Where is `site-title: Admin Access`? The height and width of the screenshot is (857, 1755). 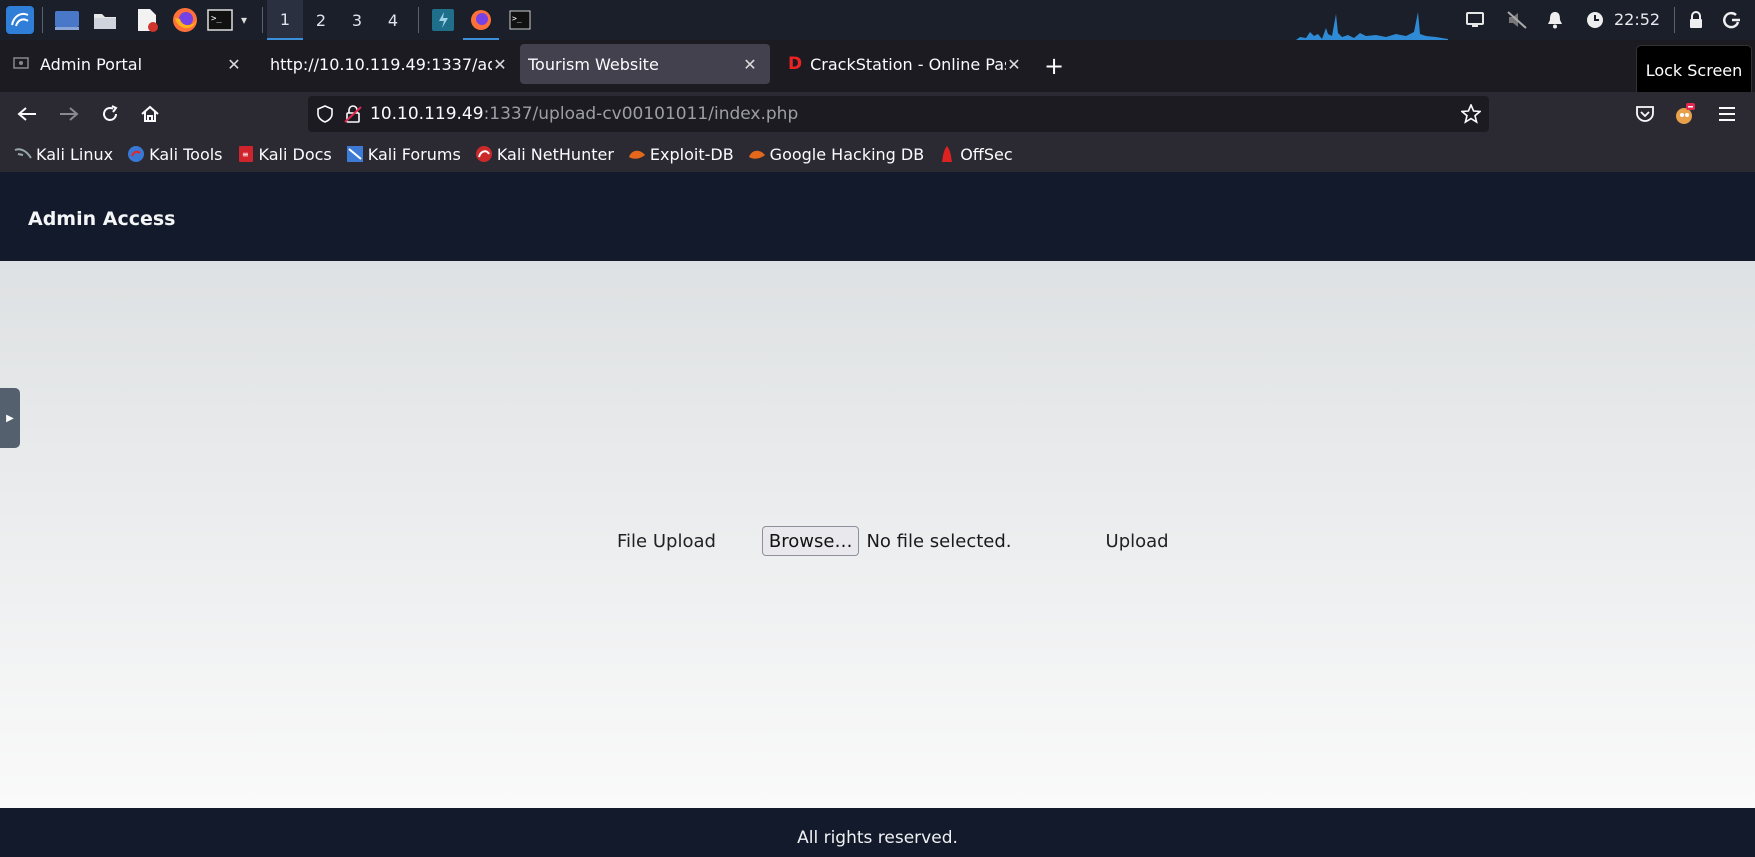
site-title: Admin Access is located at coordinates (102, 219).